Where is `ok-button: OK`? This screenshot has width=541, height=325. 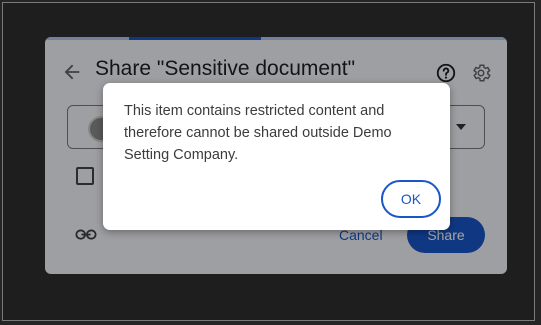 ok-button: OK is located at coordinates (411, 199).